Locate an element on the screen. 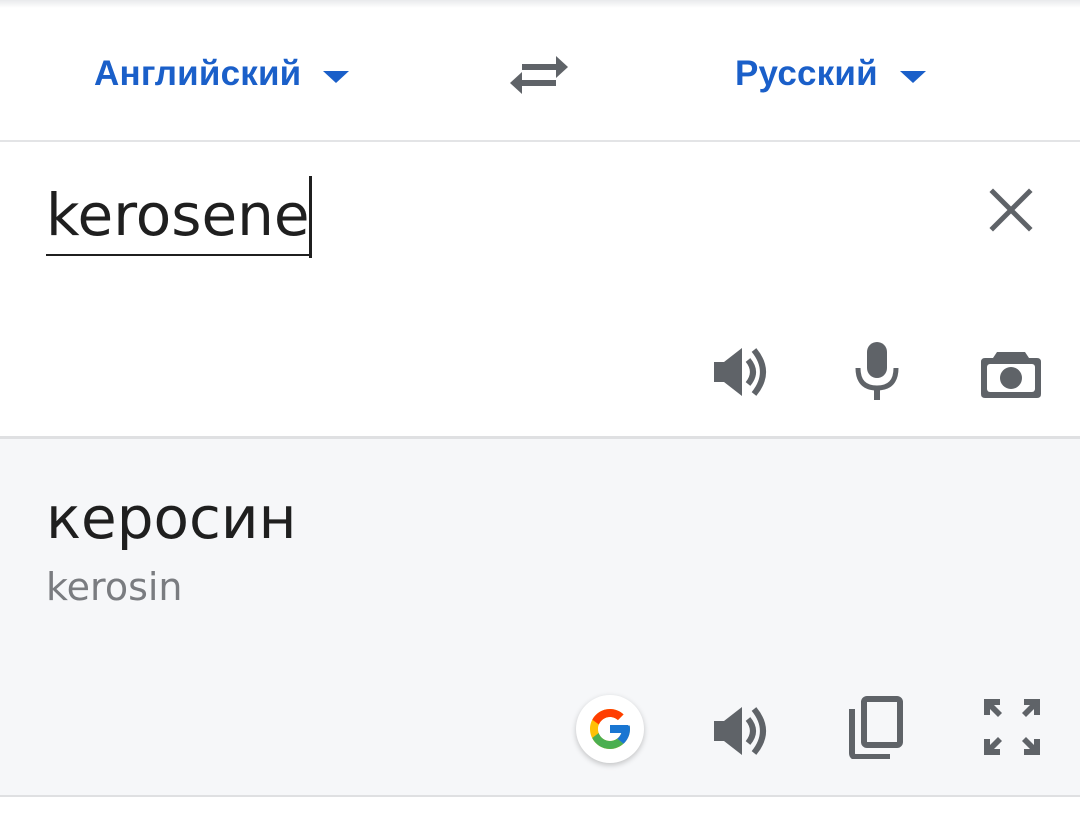 The height and width of the screenshot is (813, 1080). source-text-input: kerosene is located at coordinates (179, 217).